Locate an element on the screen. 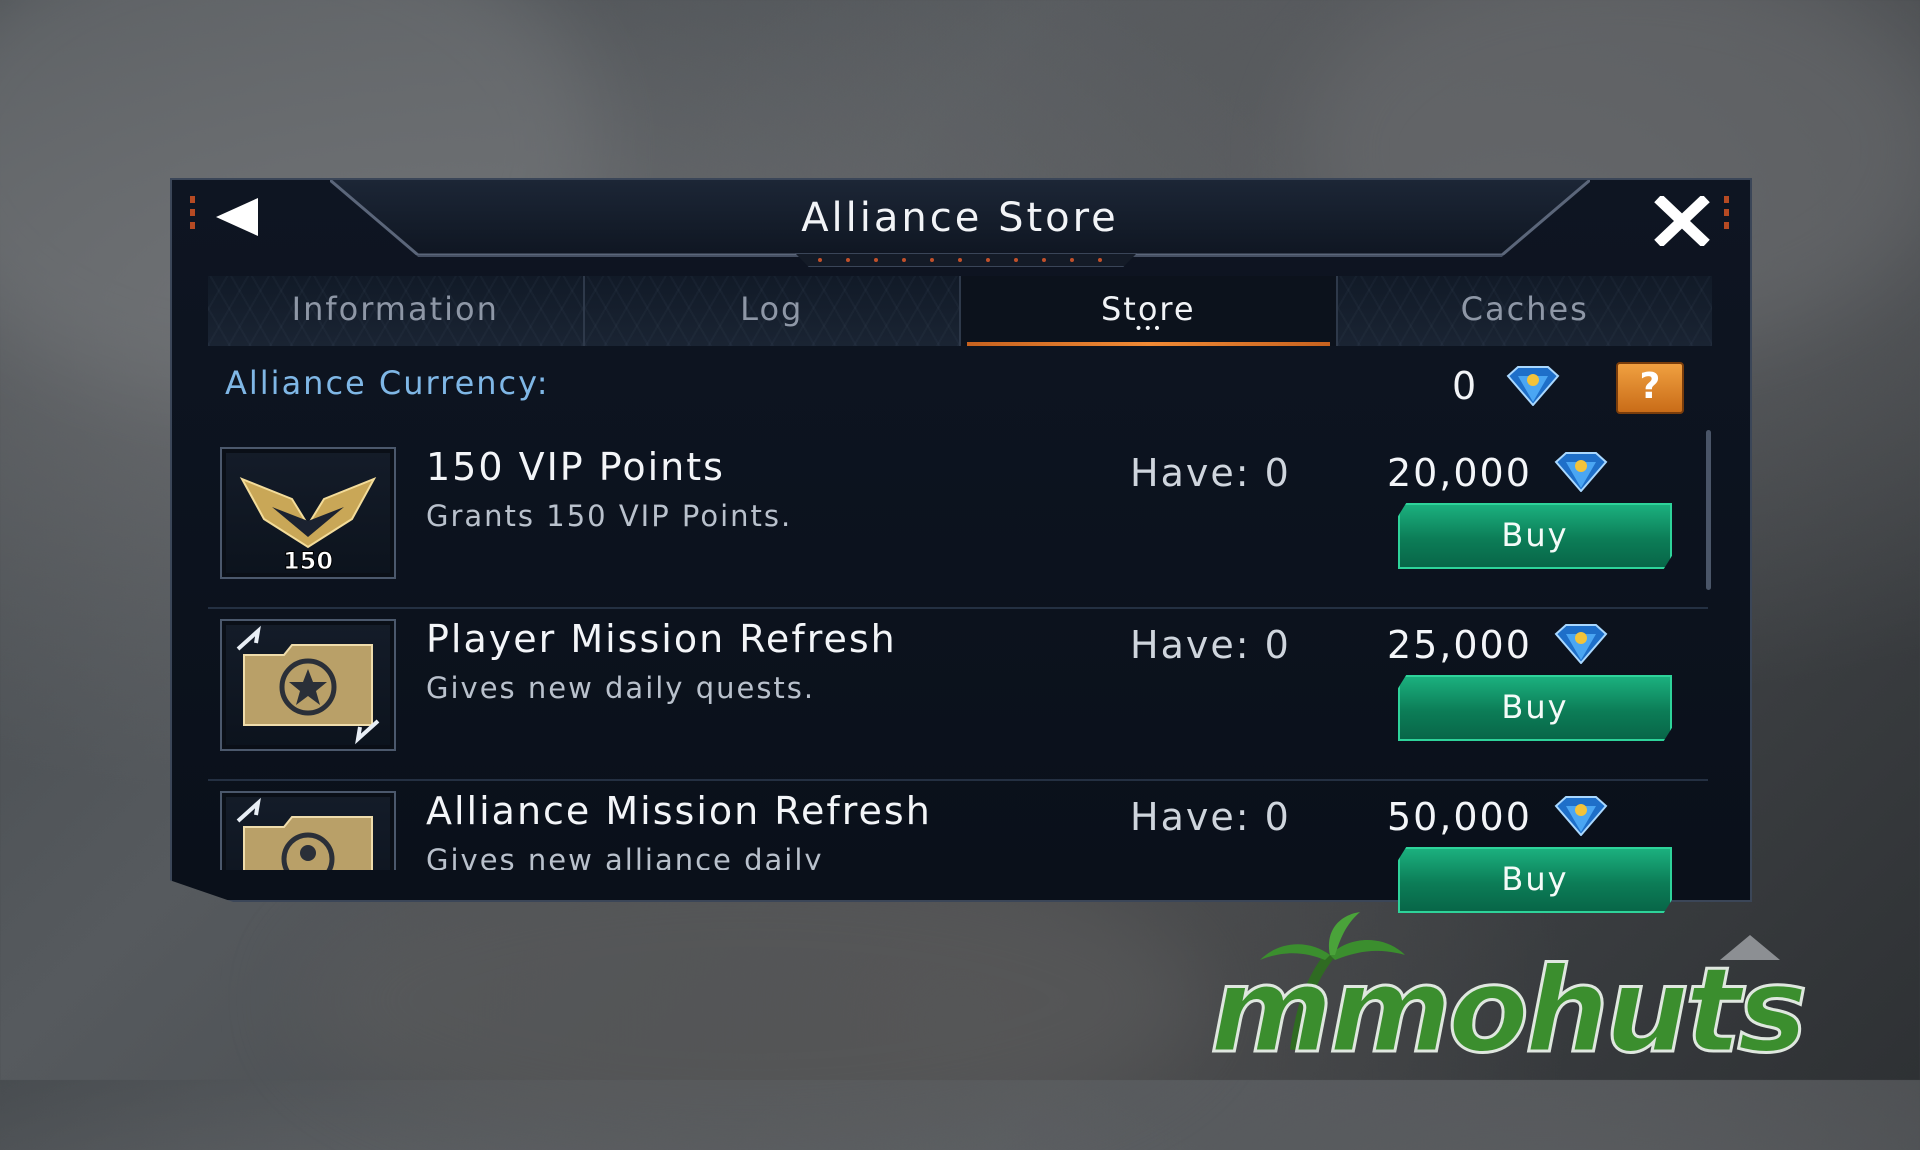  item-price: 50,000 is located at coordinates (1408, 817).